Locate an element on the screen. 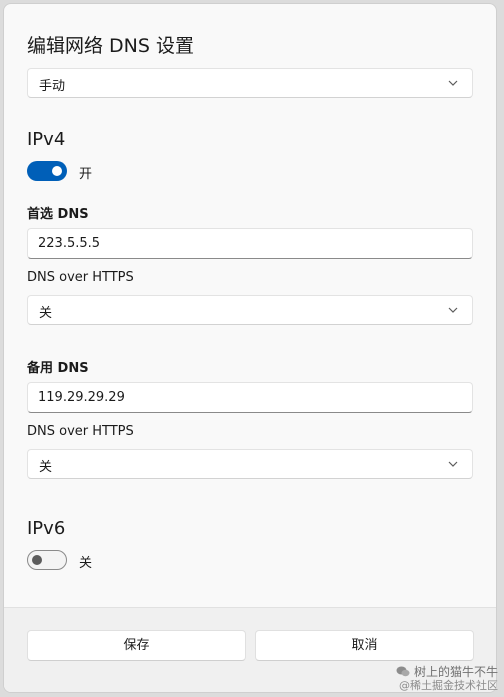 The width and height of the screenshot is (504, 697). preferred-doh-dropdown: 关 is located at coordinates (250, 310).